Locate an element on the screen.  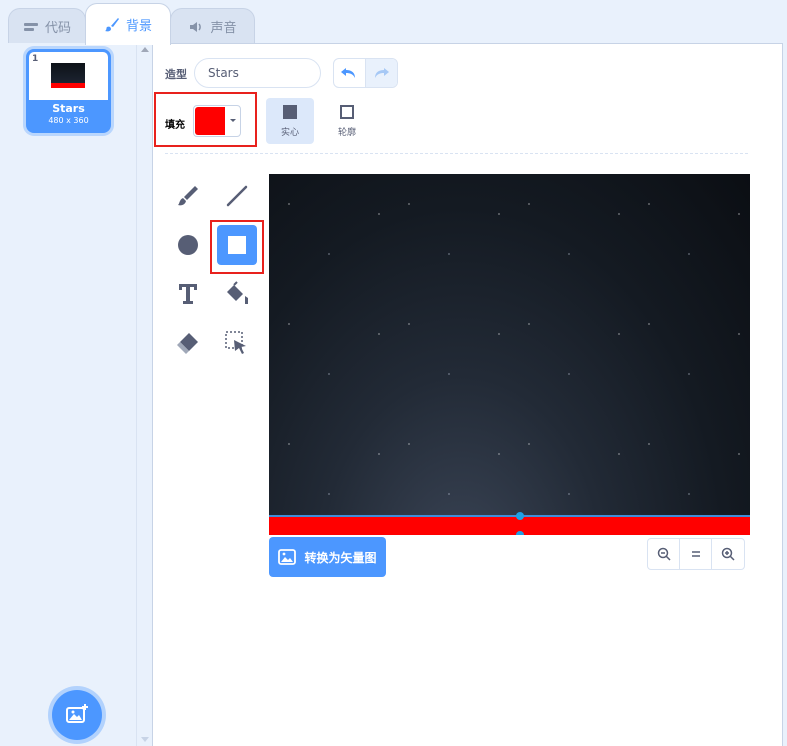
undo-button is located at coordinates (350, 73).